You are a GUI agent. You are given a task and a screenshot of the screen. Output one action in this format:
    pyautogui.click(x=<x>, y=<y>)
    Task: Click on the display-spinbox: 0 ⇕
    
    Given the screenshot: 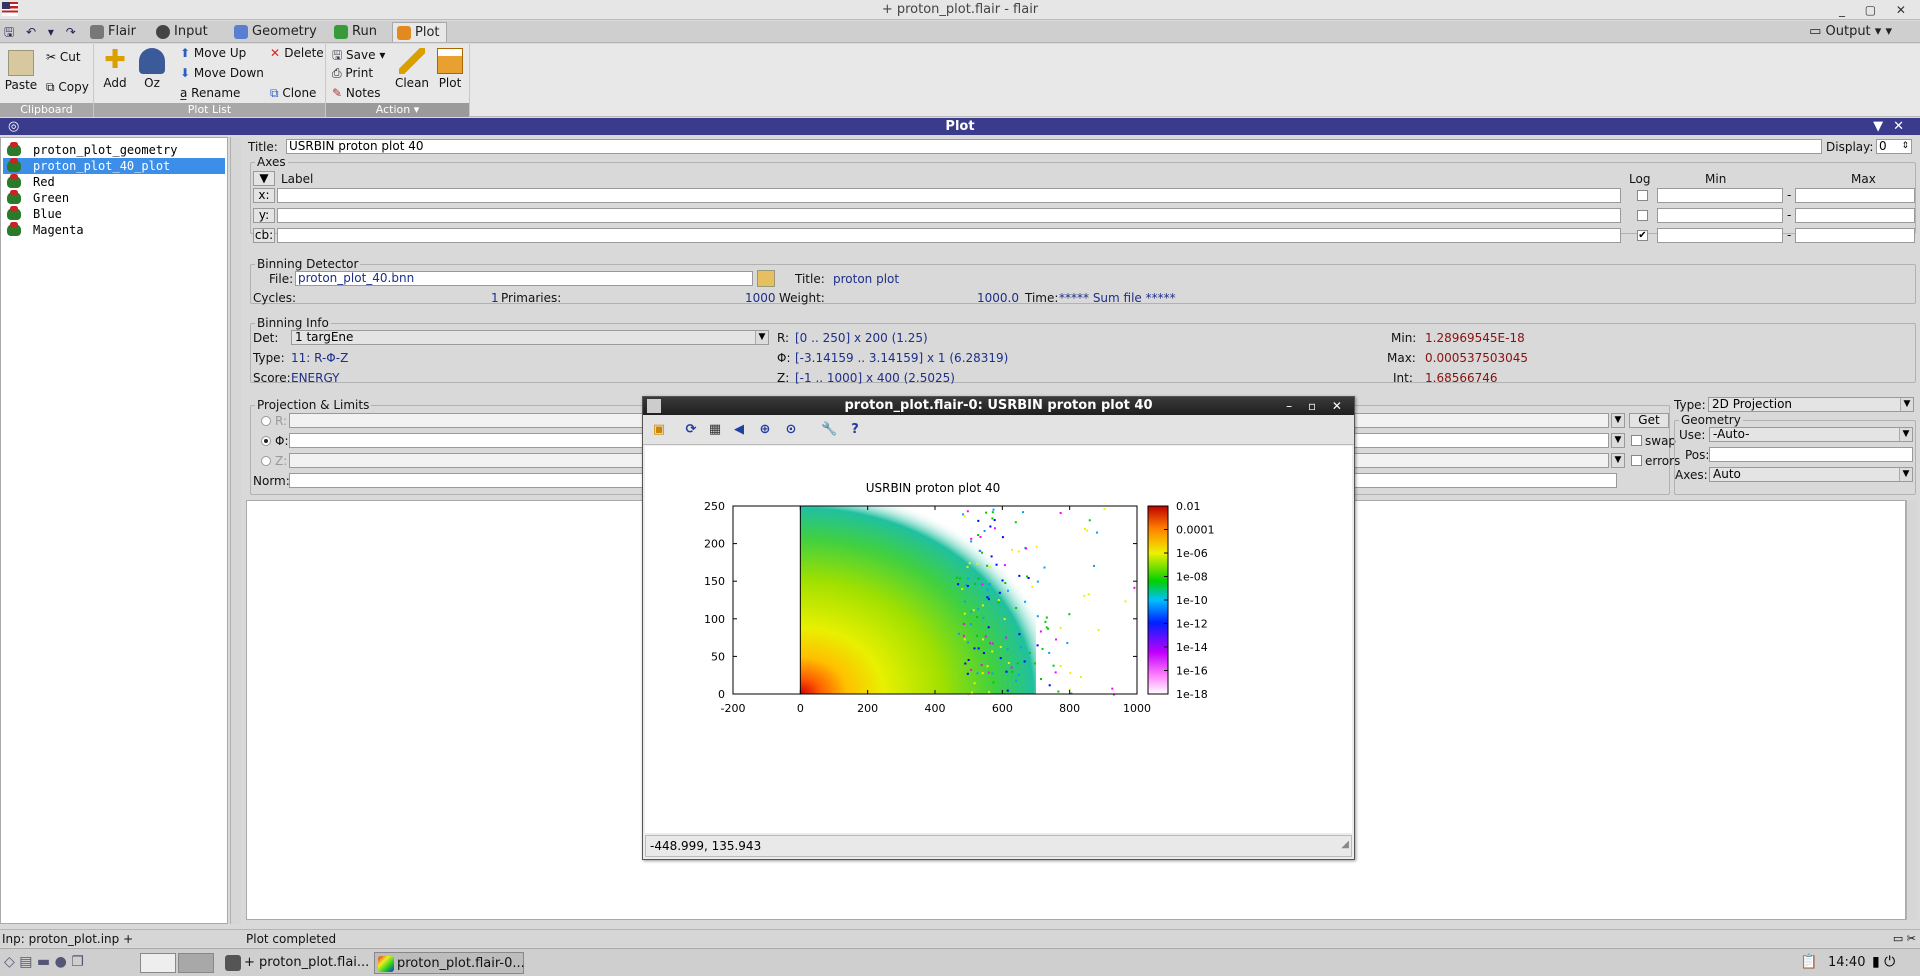 What is the action you would take?
    pyautogui.click(x=1894, y=146)
    